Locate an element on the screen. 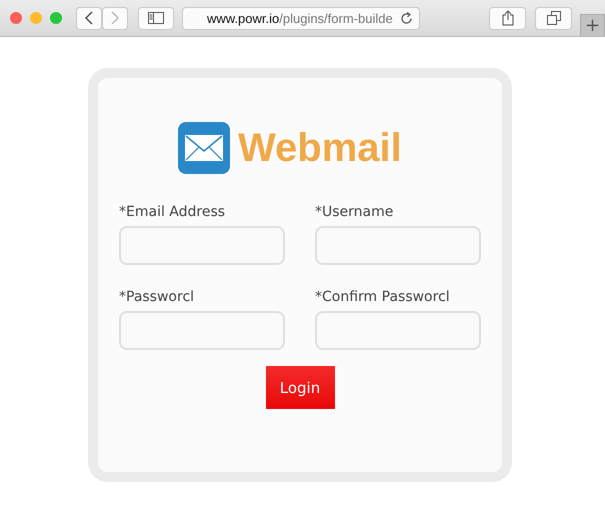  address-bar: www.powr.io/plugins/form-builde is located at coordinates (301, 18).